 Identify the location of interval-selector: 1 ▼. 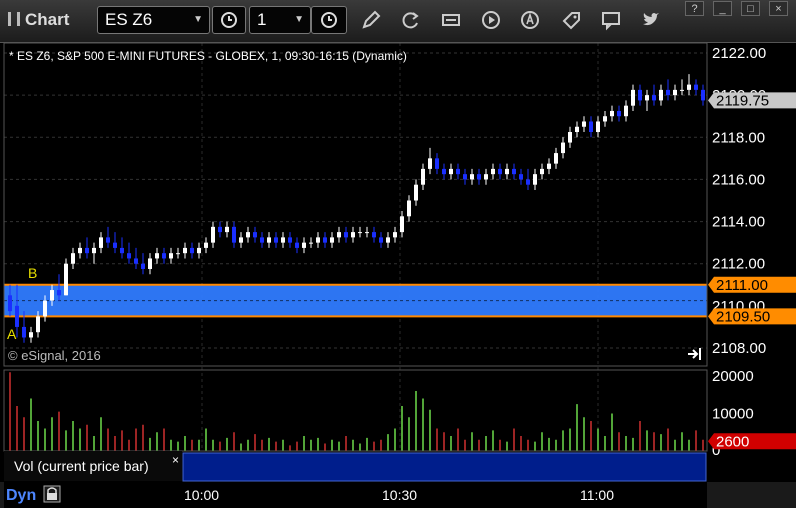
(280, 20).